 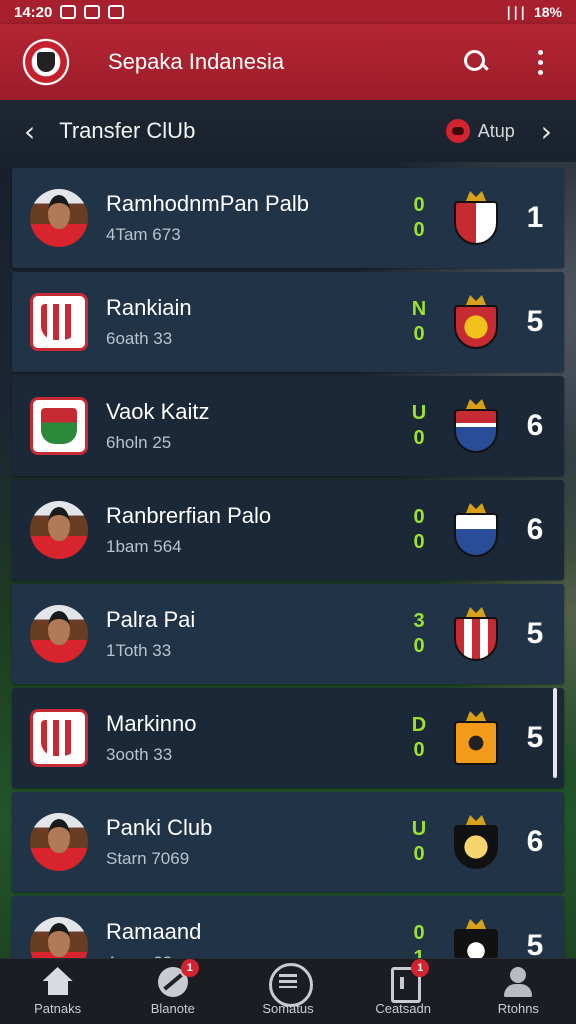 What do you see at coordinates (555, 733) in the screenshot?
I see `scrollbar` at bounding box center [555, 733].